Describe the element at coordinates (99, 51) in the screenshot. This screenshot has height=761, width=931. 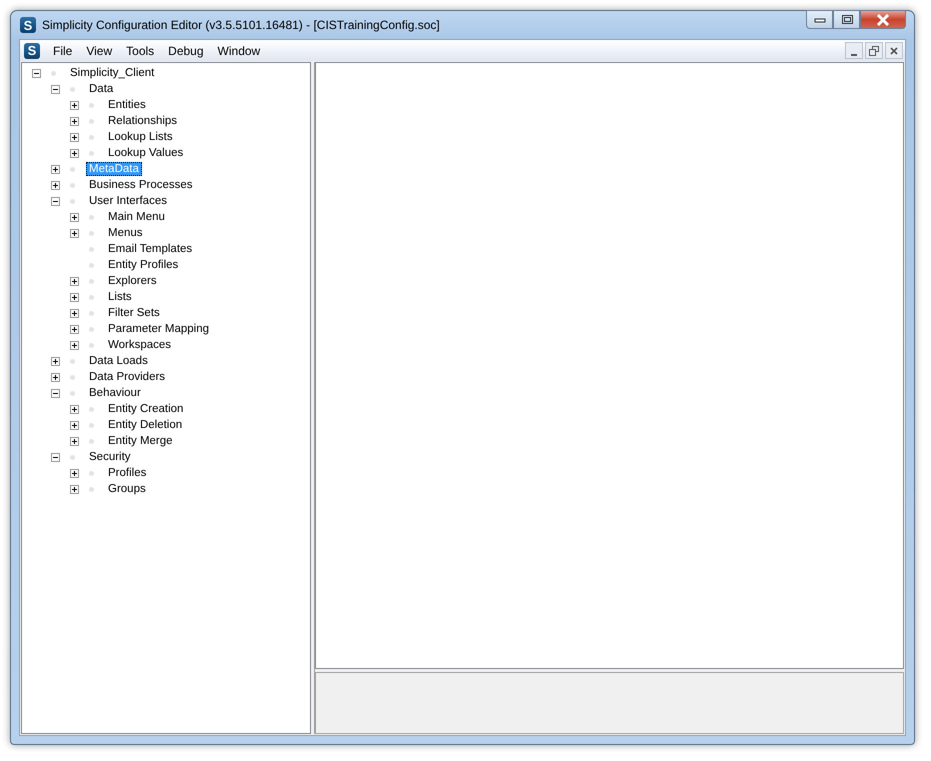
I see `menu-item: View` at that location.